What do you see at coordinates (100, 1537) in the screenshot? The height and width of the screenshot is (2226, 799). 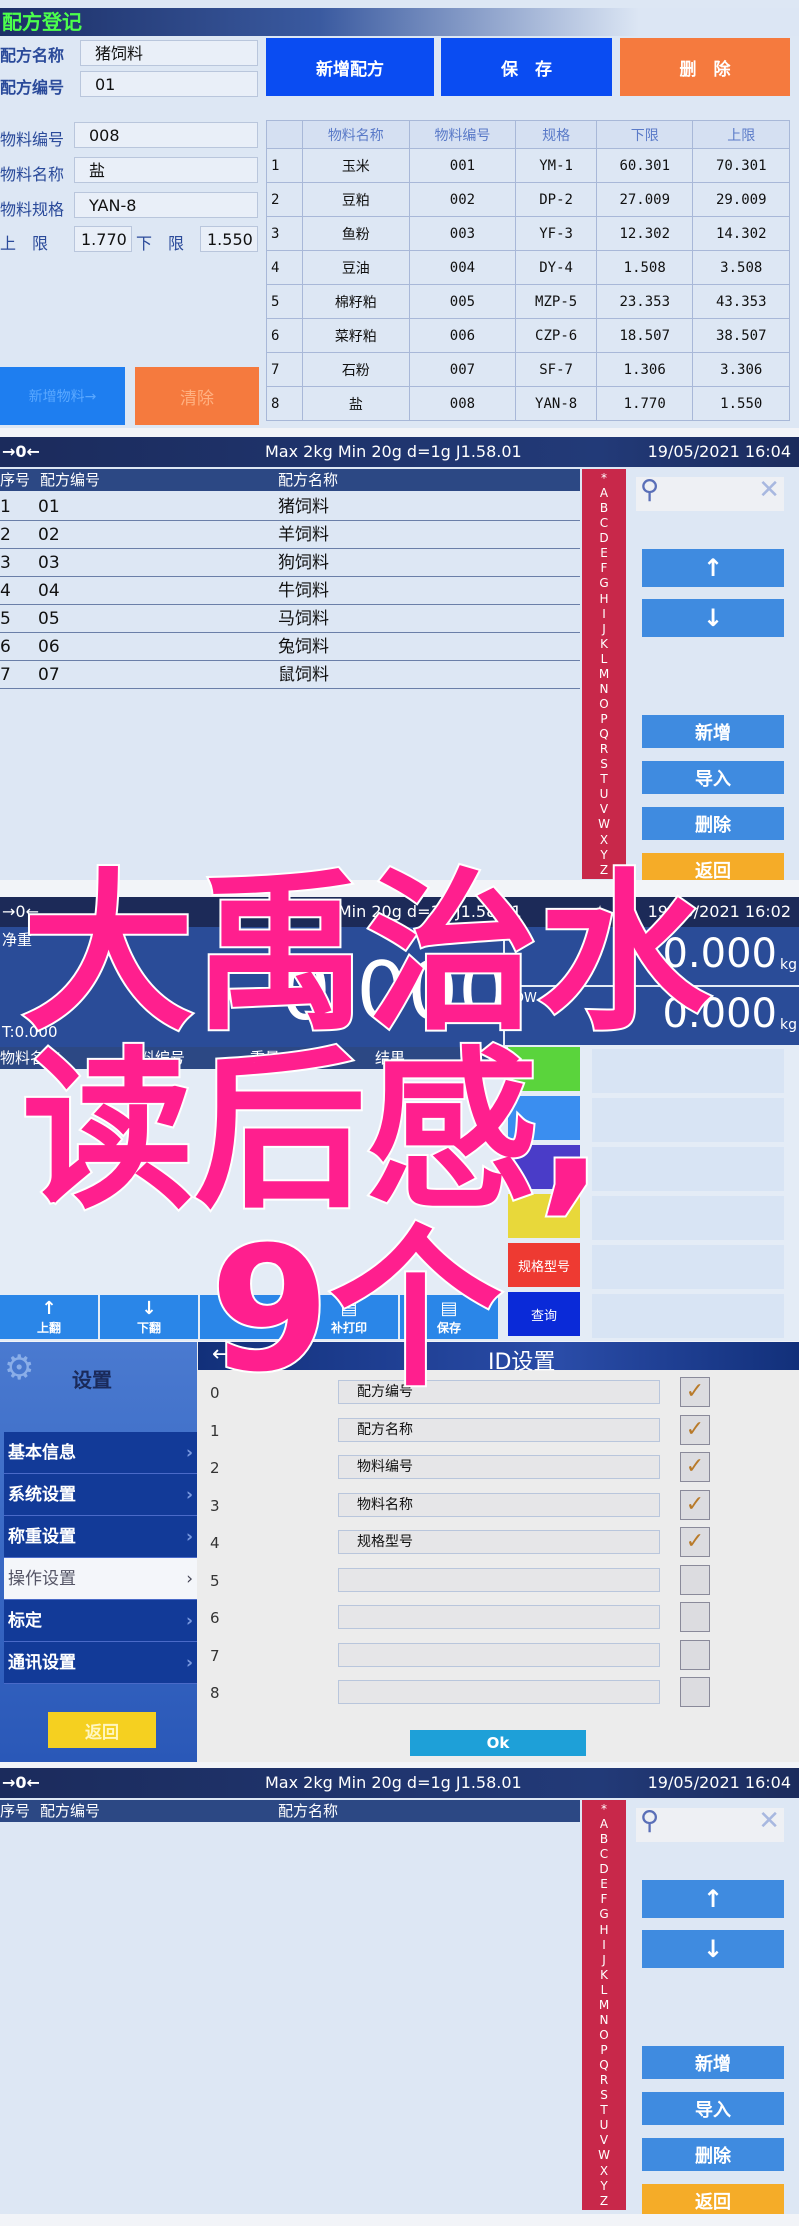 I see `settings-menu-item: 称重设置 ›` at bounding box center [100, 1537].